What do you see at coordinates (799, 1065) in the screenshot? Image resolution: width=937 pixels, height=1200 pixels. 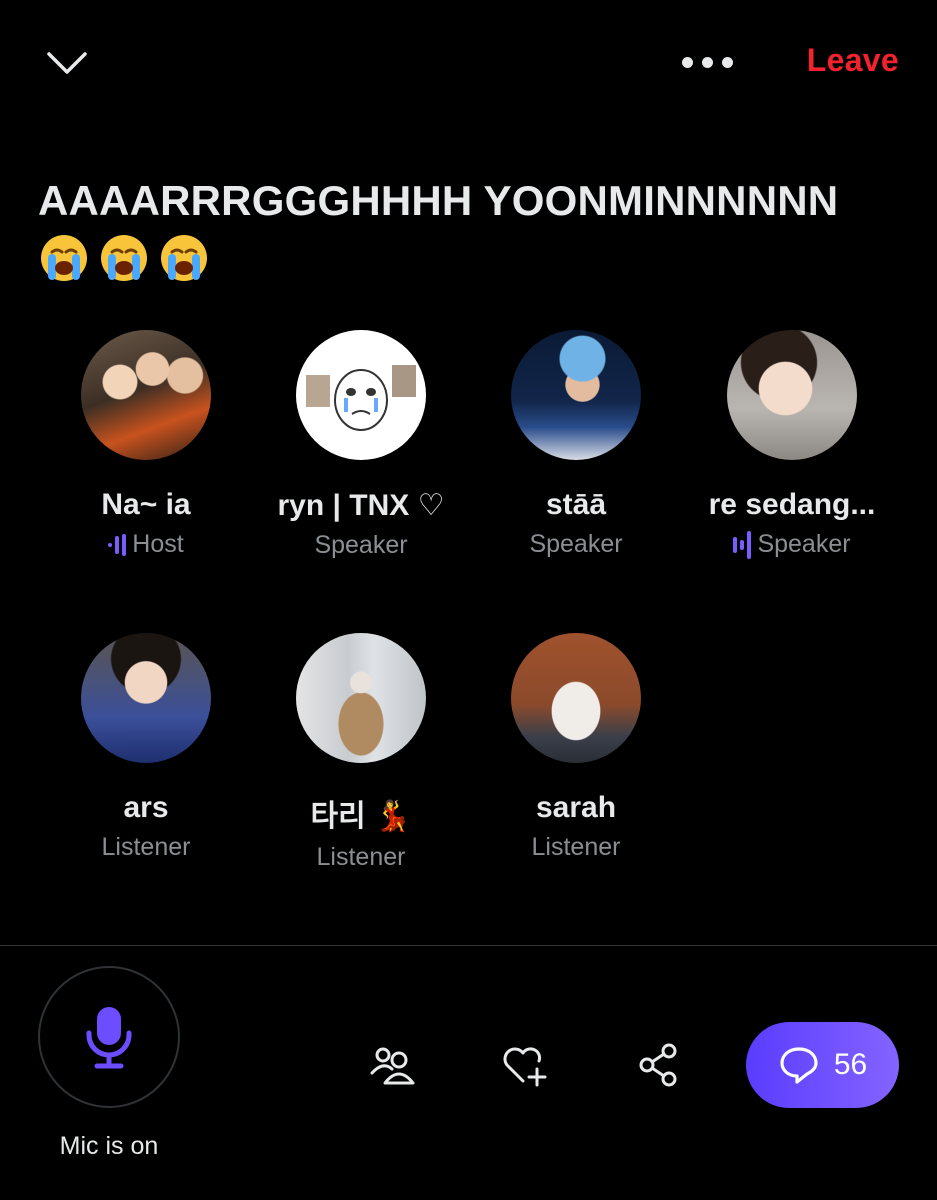 I see `comment-icon` at bounding box center [799, 1065].